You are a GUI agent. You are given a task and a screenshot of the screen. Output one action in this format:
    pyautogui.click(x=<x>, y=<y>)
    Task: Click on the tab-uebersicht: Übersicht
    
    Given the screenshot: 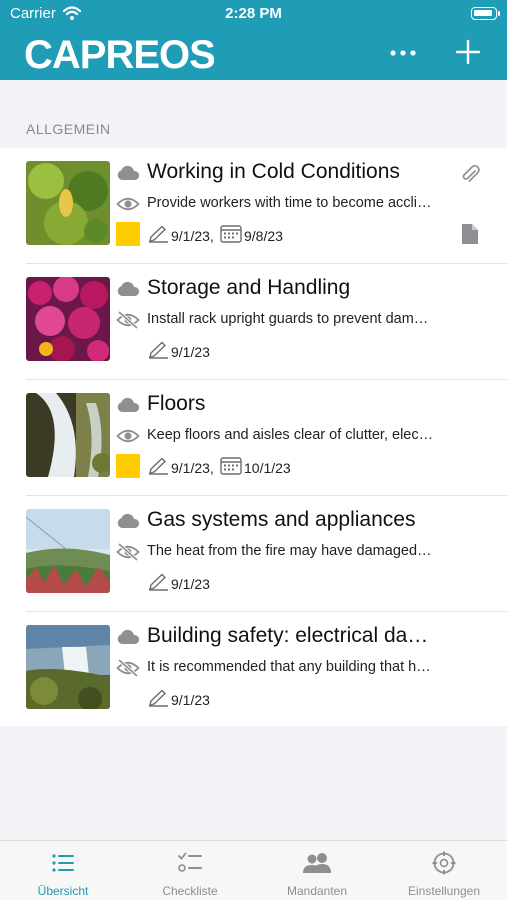 What is the action you would take?
    pyautogui.click(x=63, y=870)
    